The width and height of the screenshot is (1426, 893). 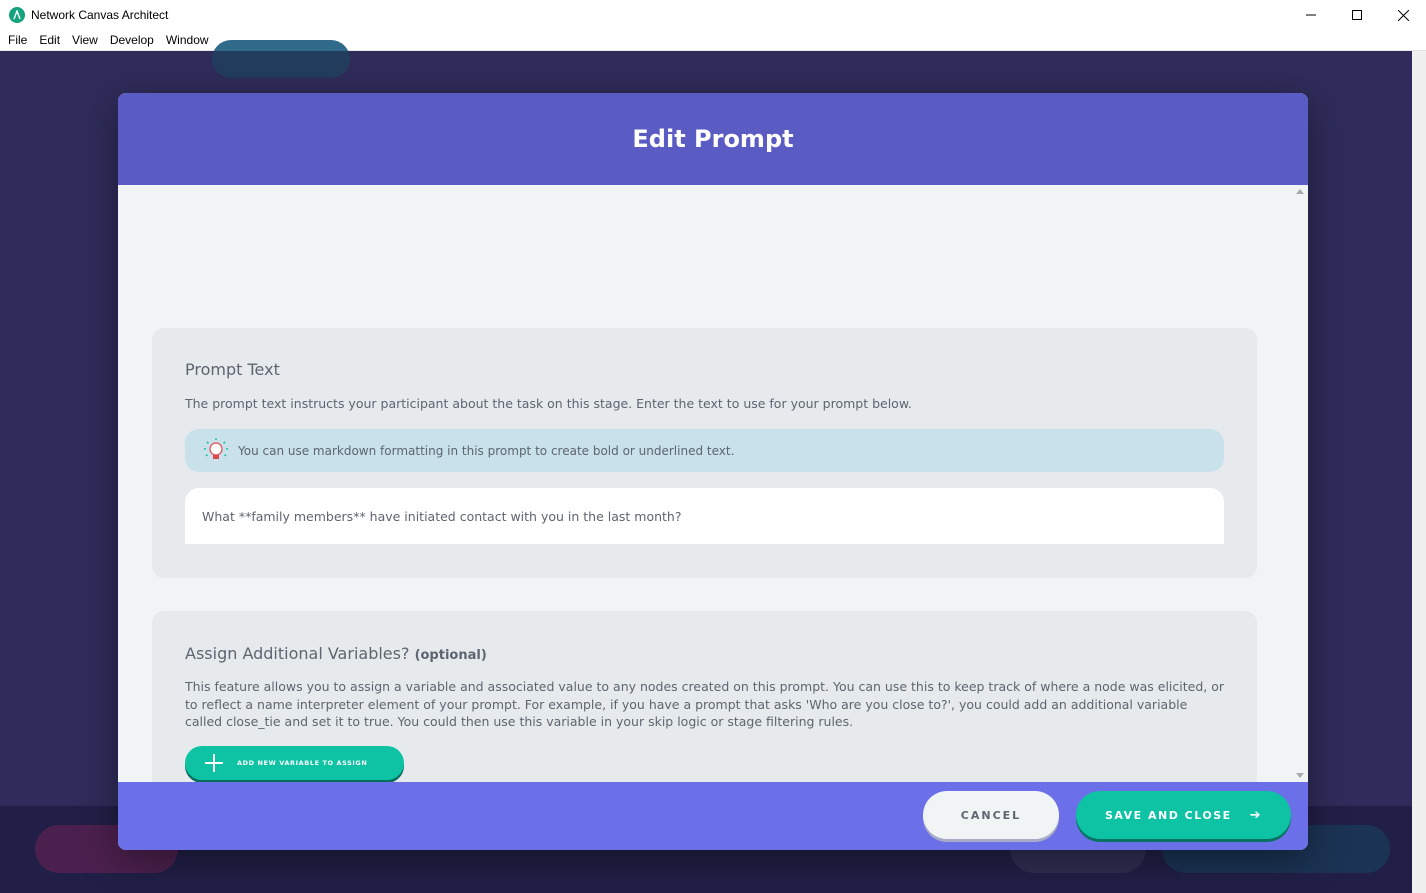 What do you see at coordinates (49, 40) in the screenshot?
I see `menu-edit: Edit` at bounding box center [49, 40].